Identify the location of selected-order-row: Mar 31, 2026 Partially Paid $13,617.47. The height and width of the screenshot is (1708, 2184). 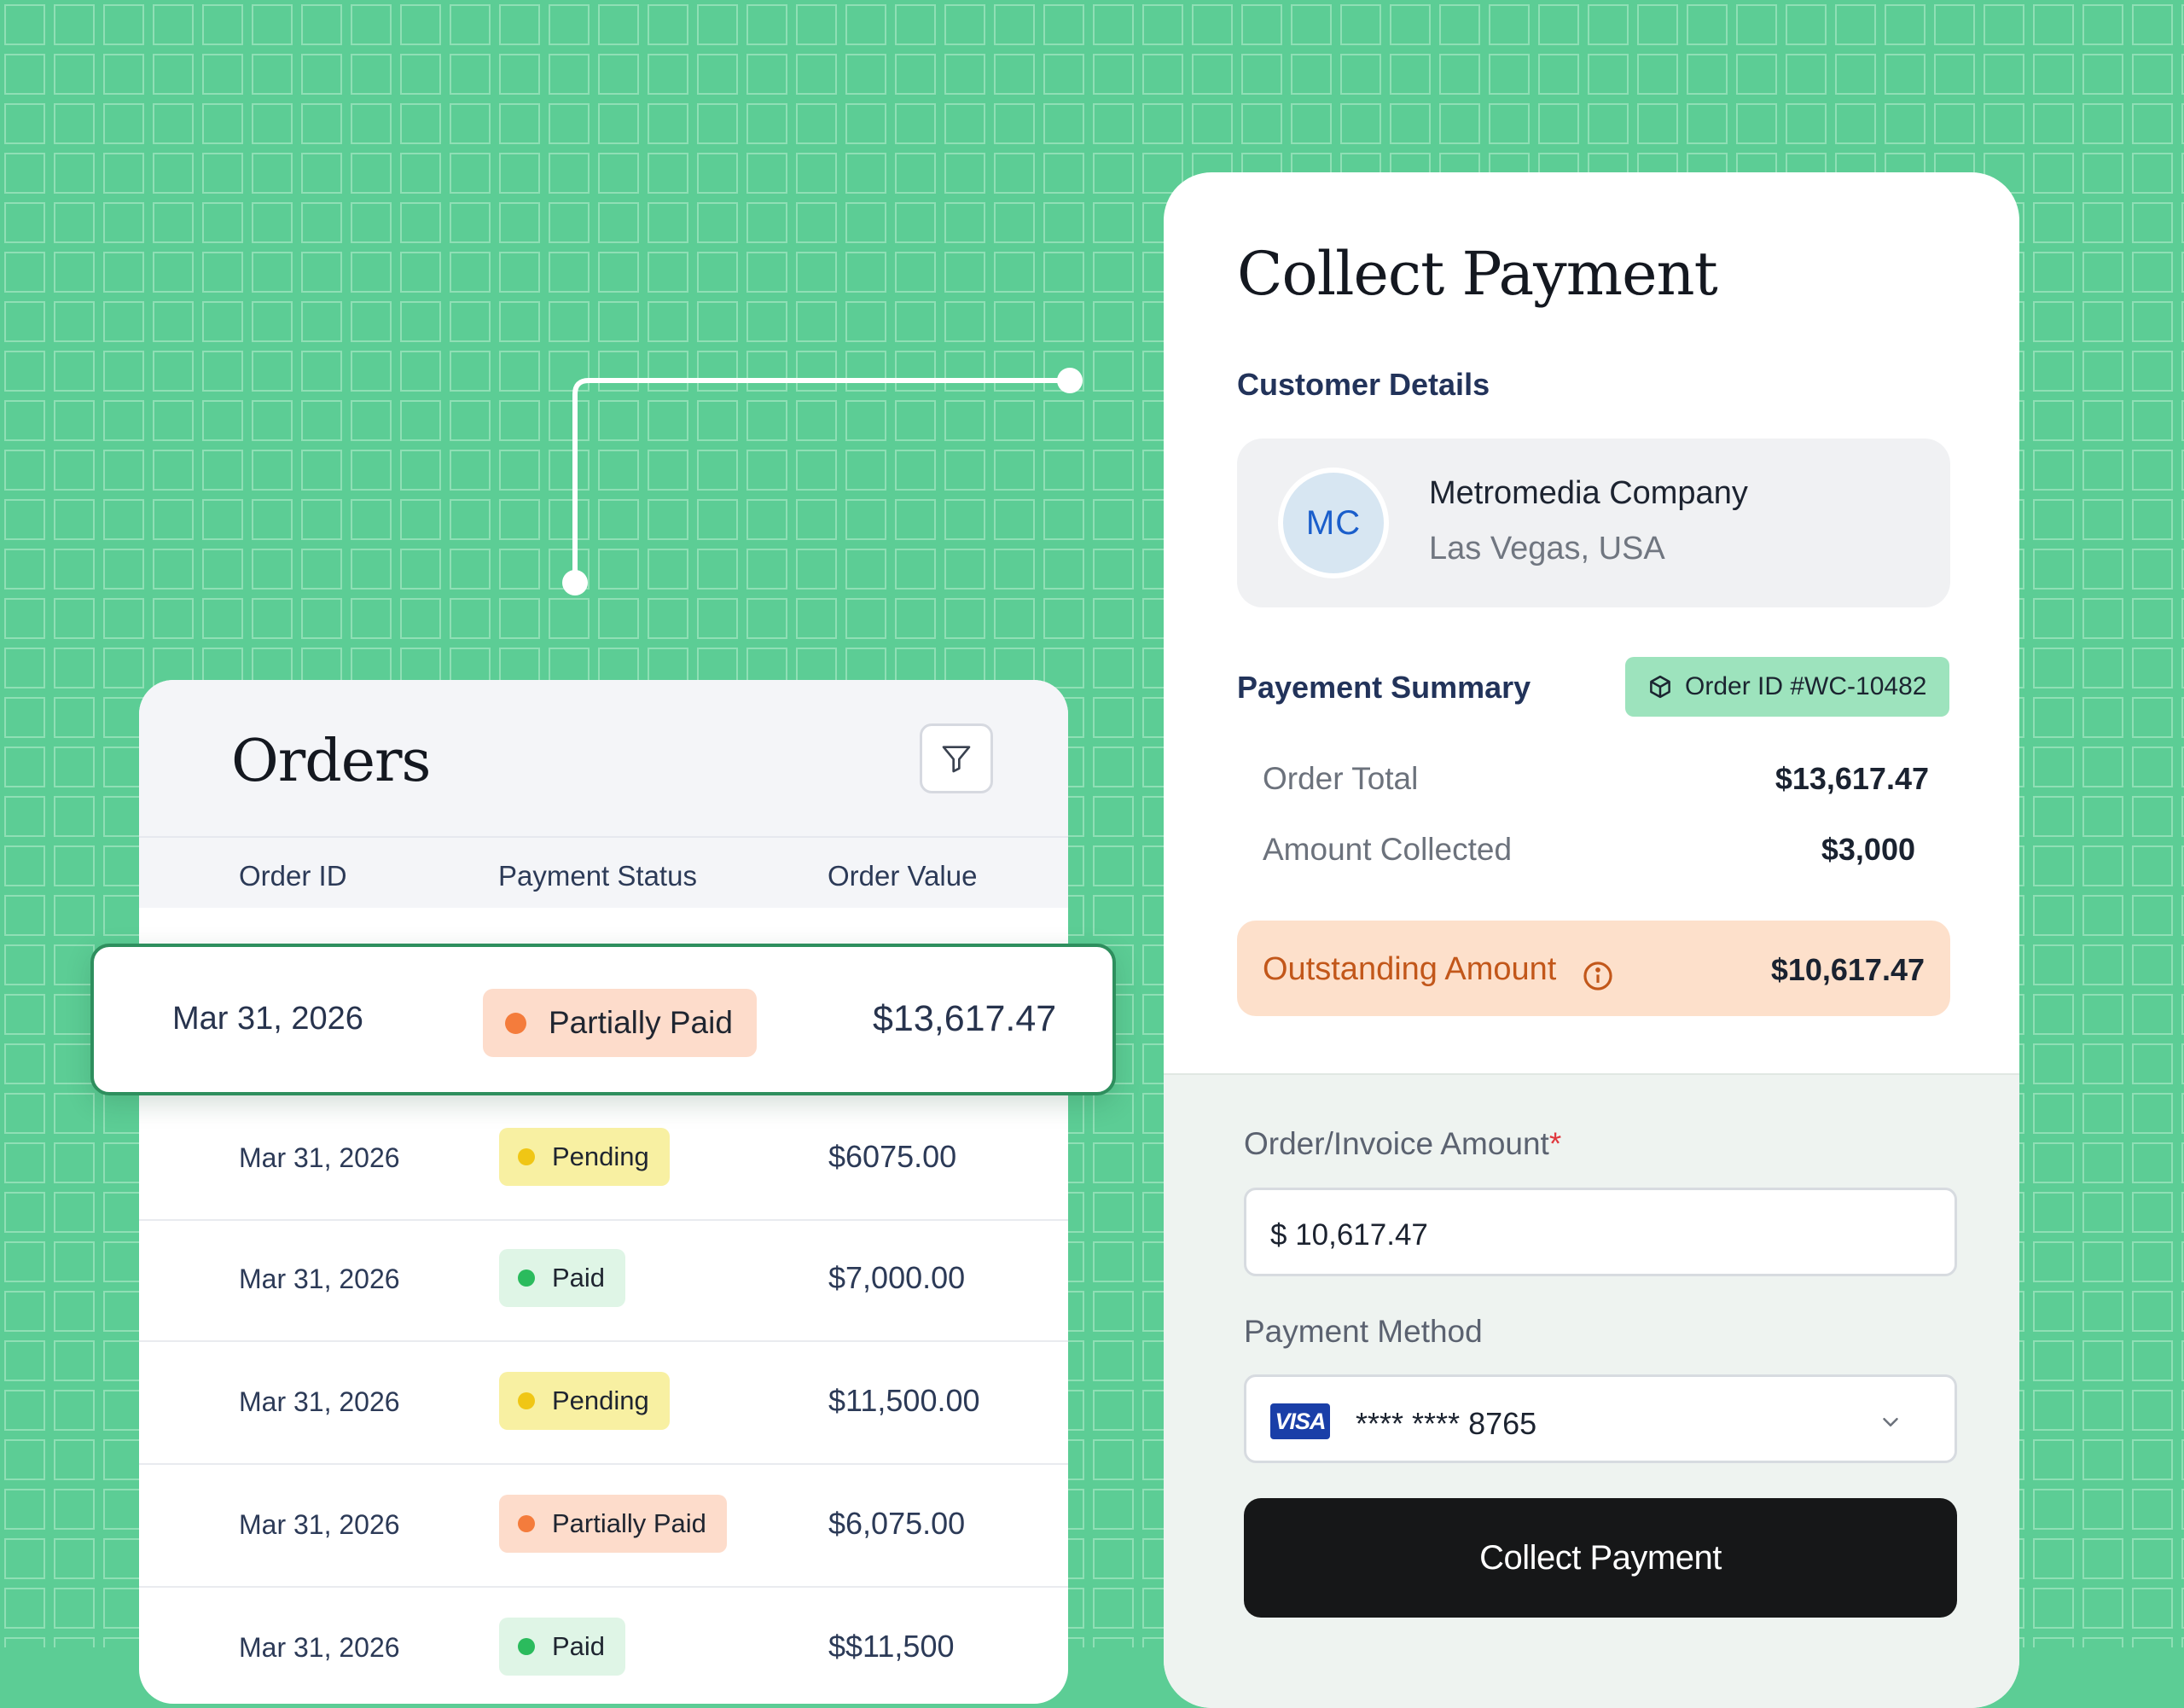
(603, 1020).